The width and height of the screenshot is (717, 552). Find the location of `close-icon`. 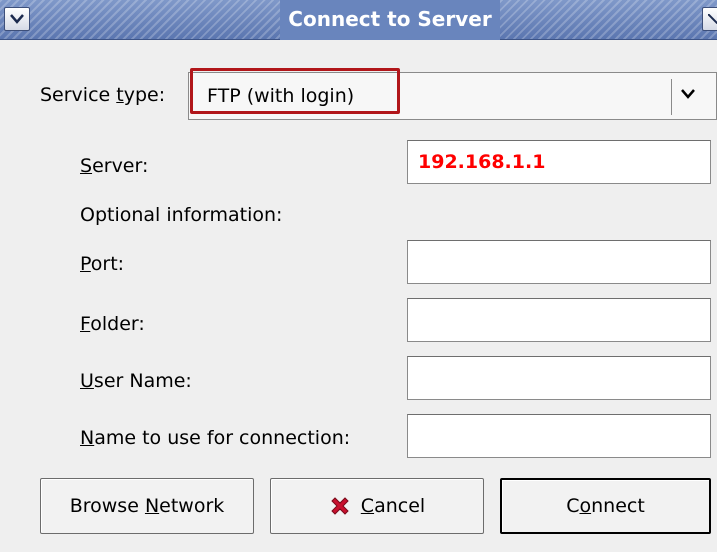

close-icon is located at coordinates (712, 19).